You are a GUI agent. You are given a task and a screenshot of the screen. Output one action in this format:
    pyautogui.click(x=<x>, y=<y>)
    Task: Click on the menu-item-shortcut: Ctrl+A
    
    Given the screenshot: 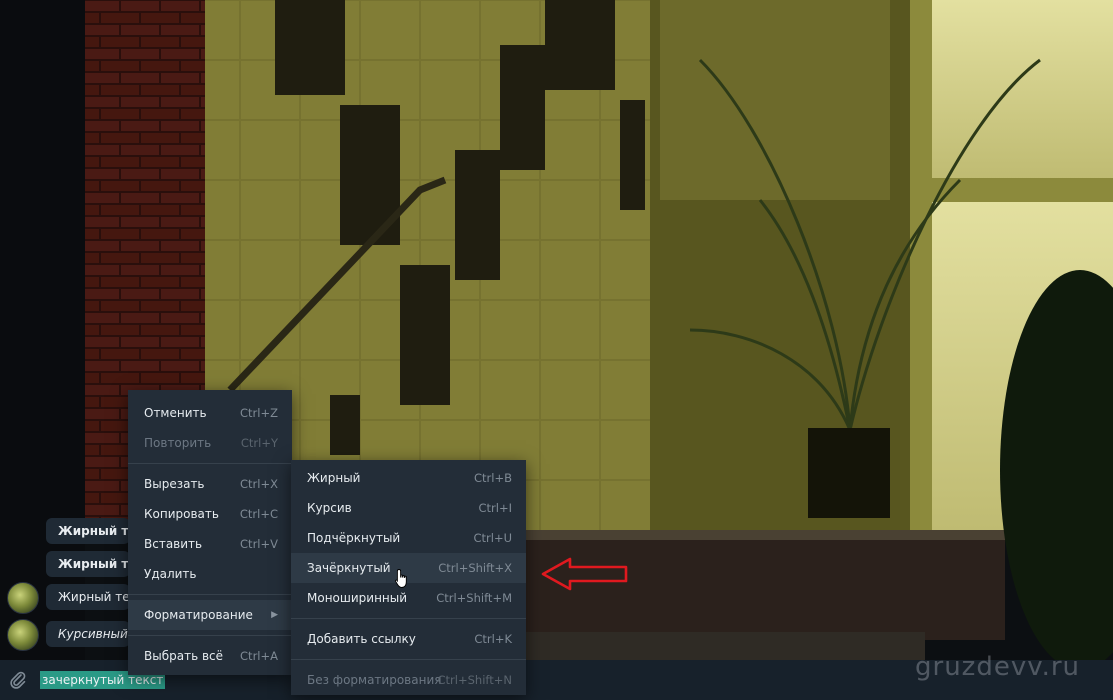 What is the action you would take?
    pyautogui.click(x=259, y=656)
    